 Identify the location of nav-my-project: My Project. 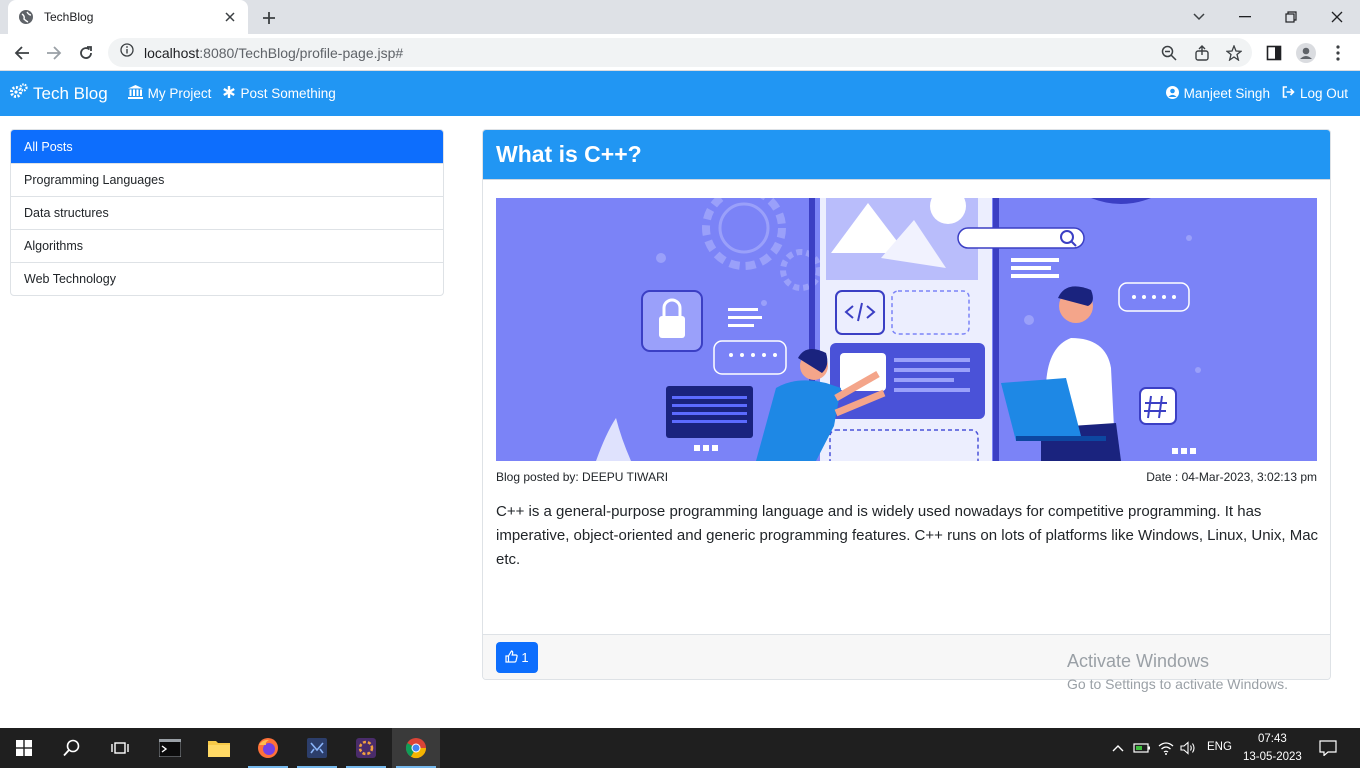
(169, 93).